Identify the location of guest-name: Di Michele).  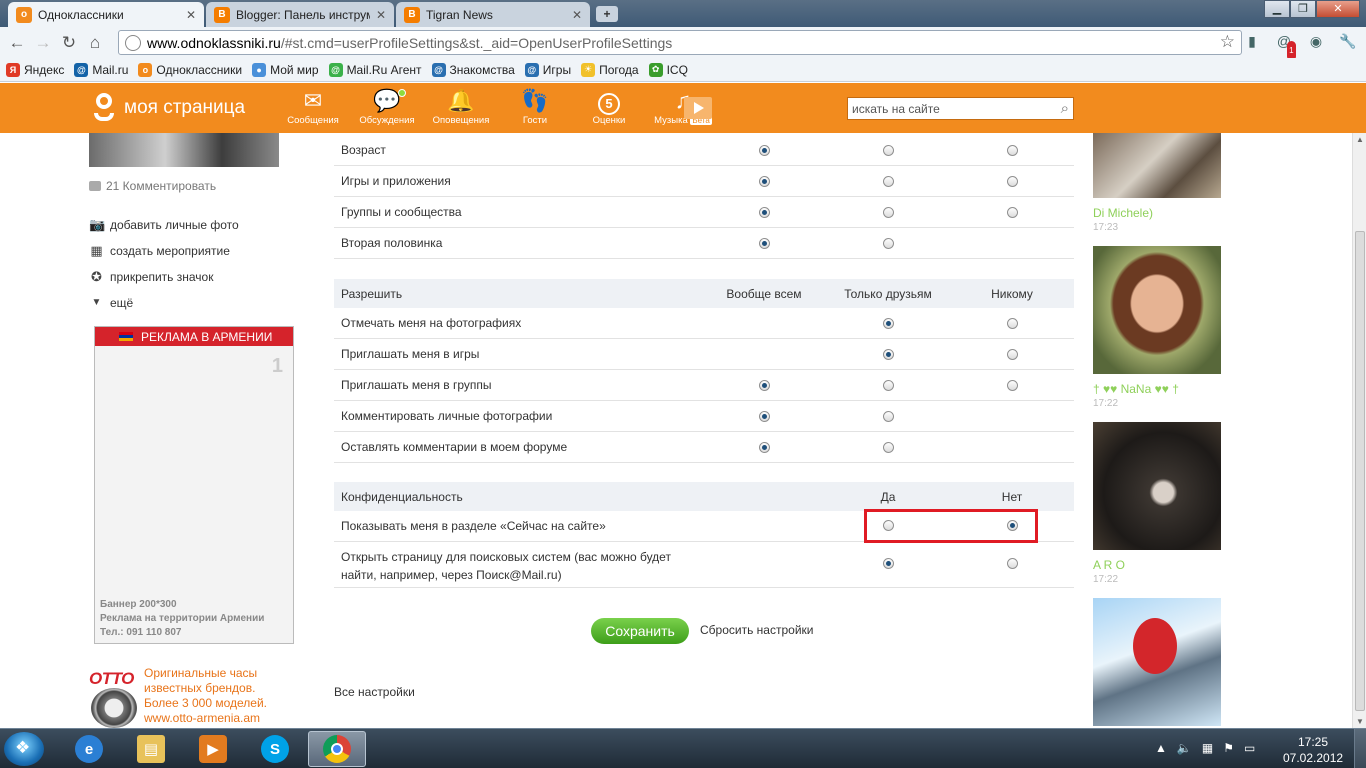
(1157, 213).